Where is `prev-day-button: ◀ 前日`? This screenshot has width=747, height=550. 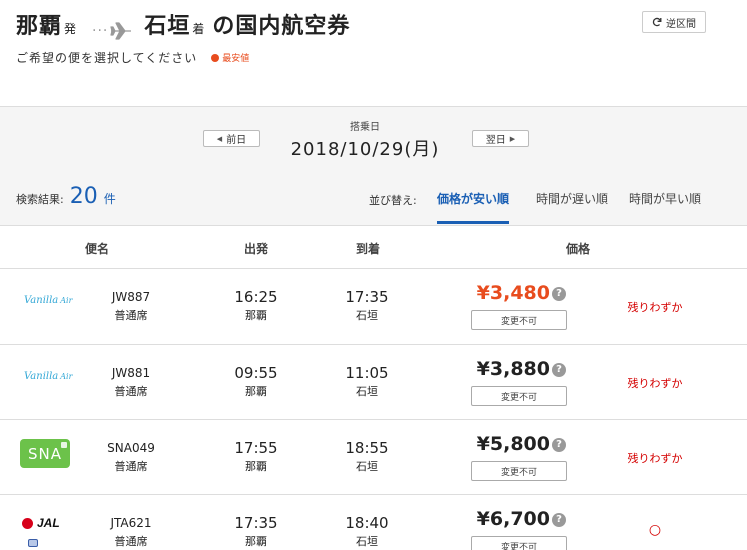
prev-day-button: ◀ 前日 is located at coordinates (231, 138).